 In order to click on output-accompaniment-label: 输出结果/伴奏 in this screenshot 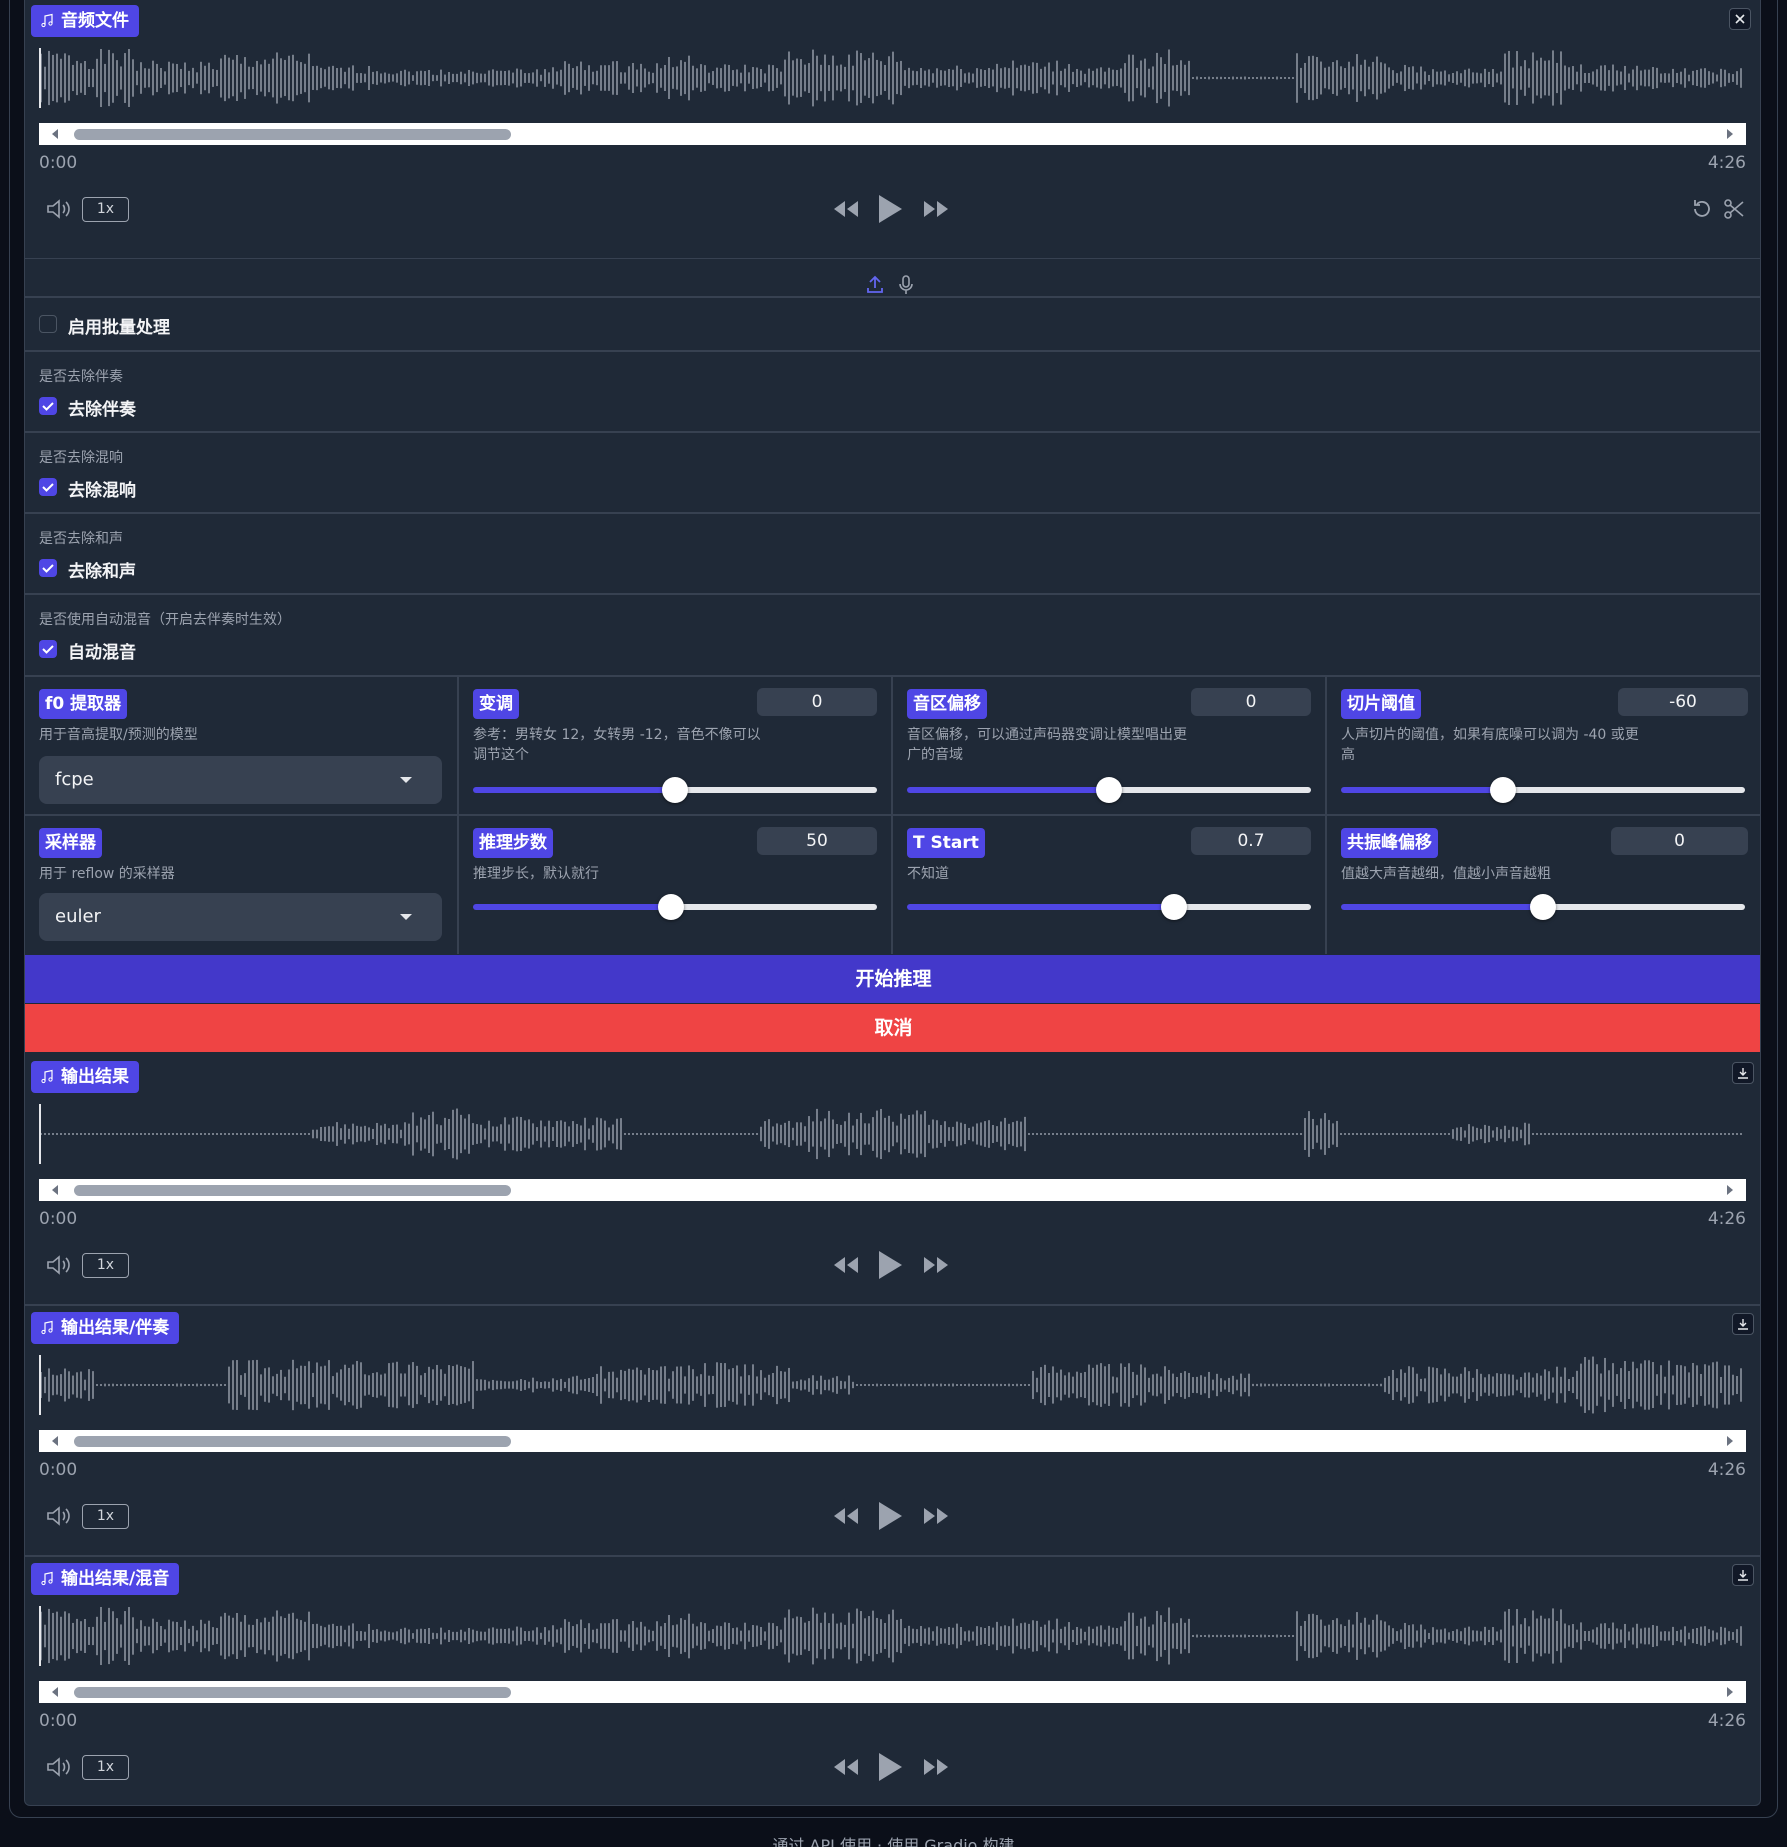, I will do `click(105, 1328)`.